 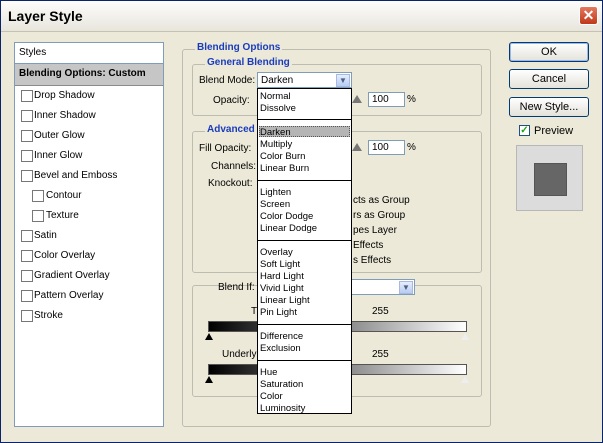 I want to click on blend-option-dissolve: Dissolve, so click(x=278, y=109).